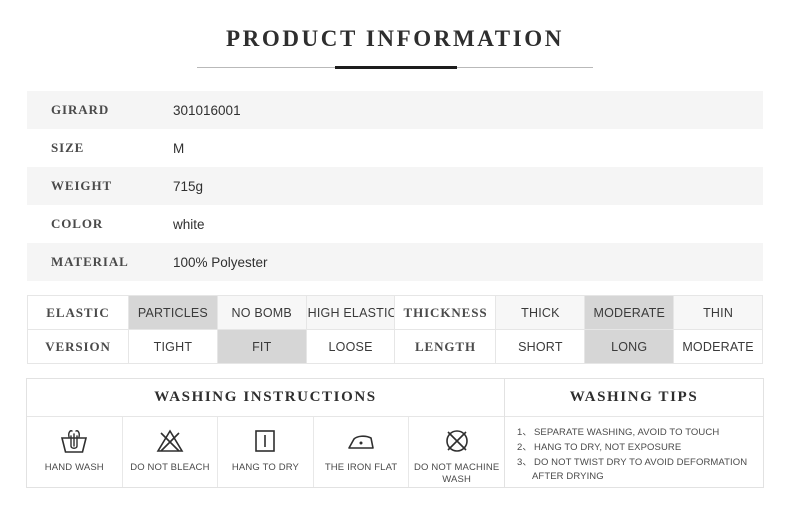  Describe the element at coordinates (90, 262) in the screenshot. I see `spec-label-material: MATERIAL` at that location.